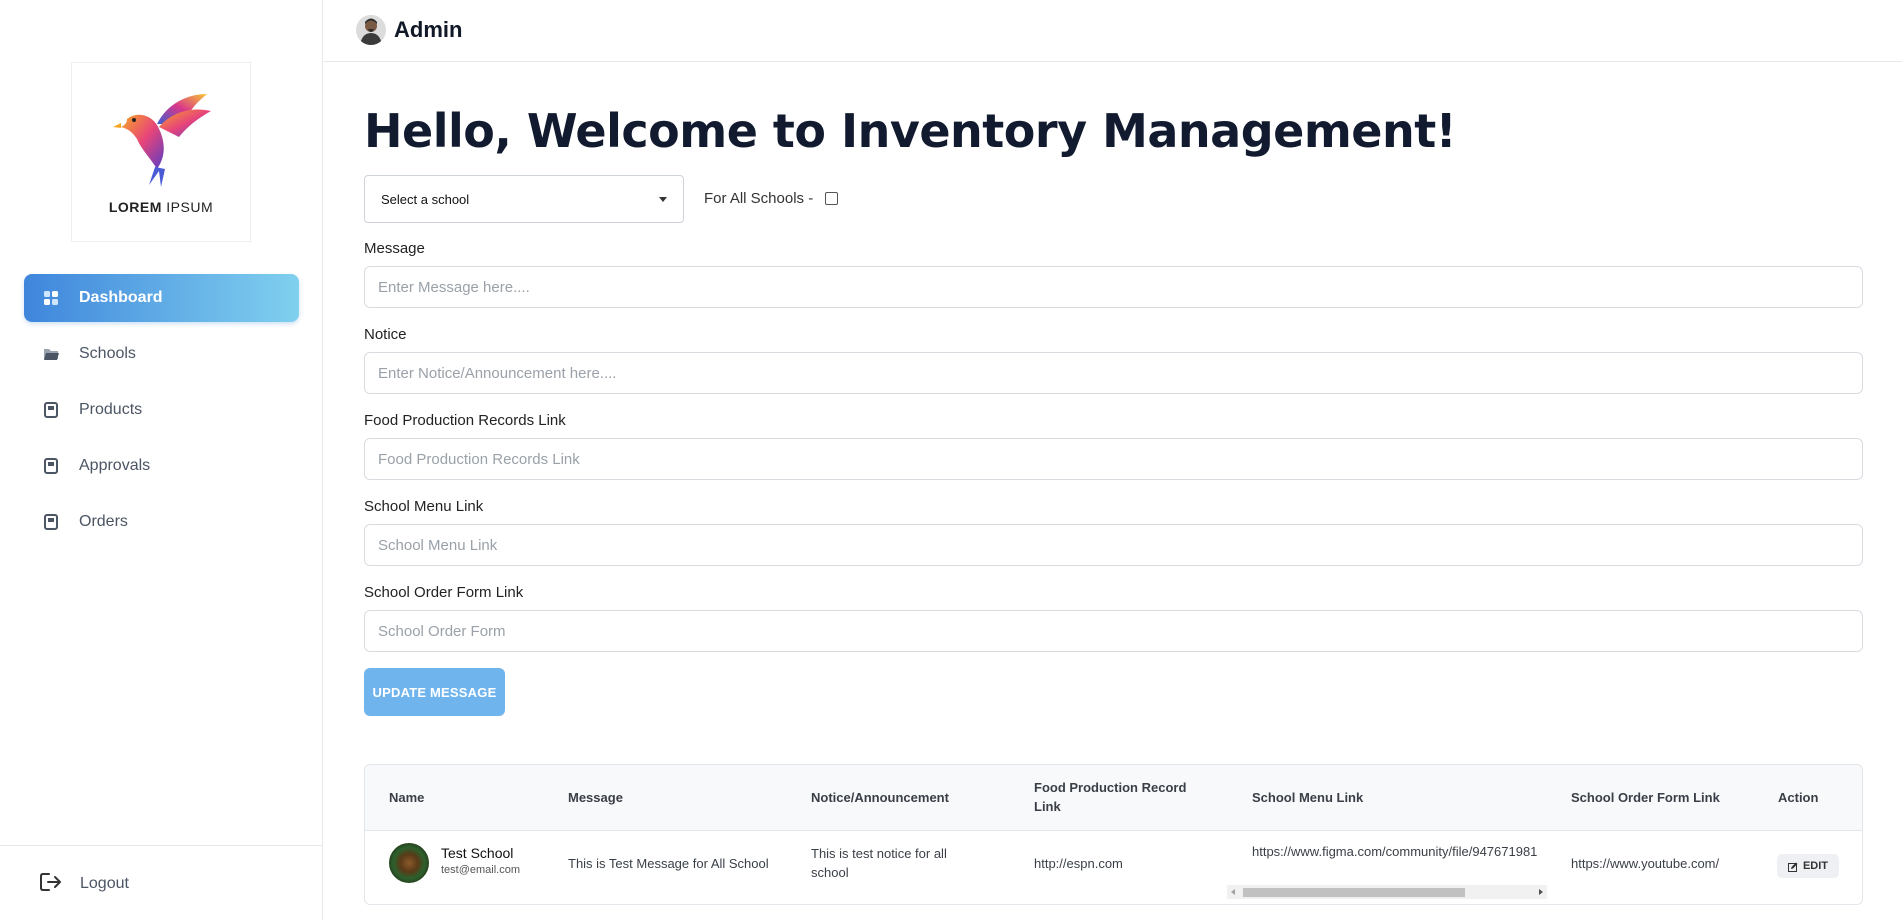 This screenshot has height=920, width=1902. What do you see at coordinates (161, 522) in the screenshot?
I see `sidebar-item-orders: Orders` at bounding box center [161, 522].